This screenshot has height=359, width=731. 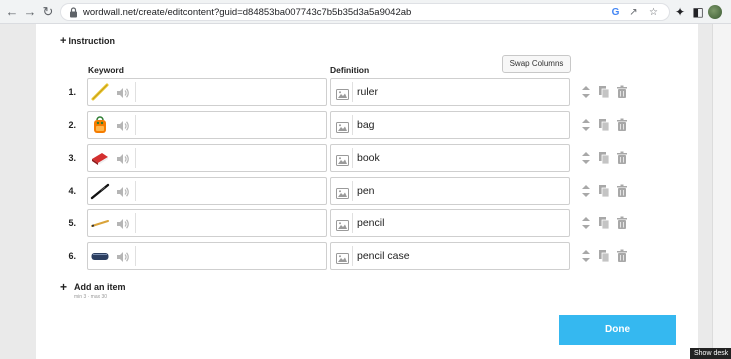 I want to click on item-row: 3. book, so click(x=350, y=158).